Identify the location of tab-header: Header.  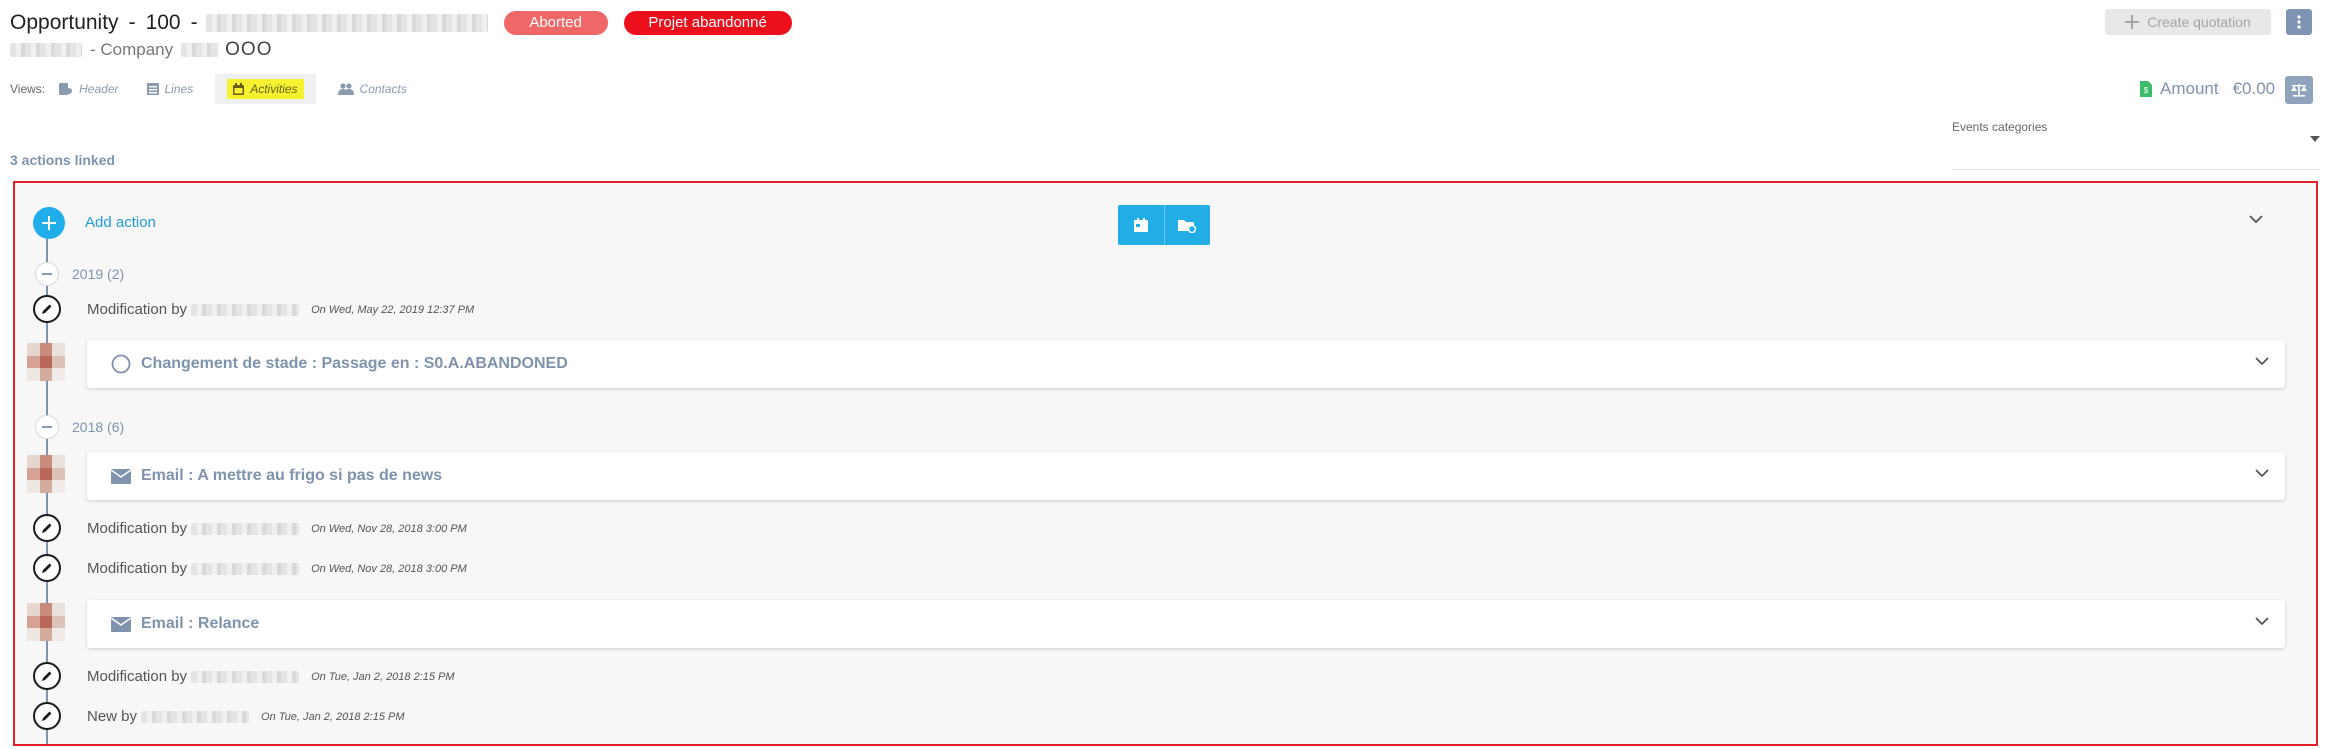
(89, 89).